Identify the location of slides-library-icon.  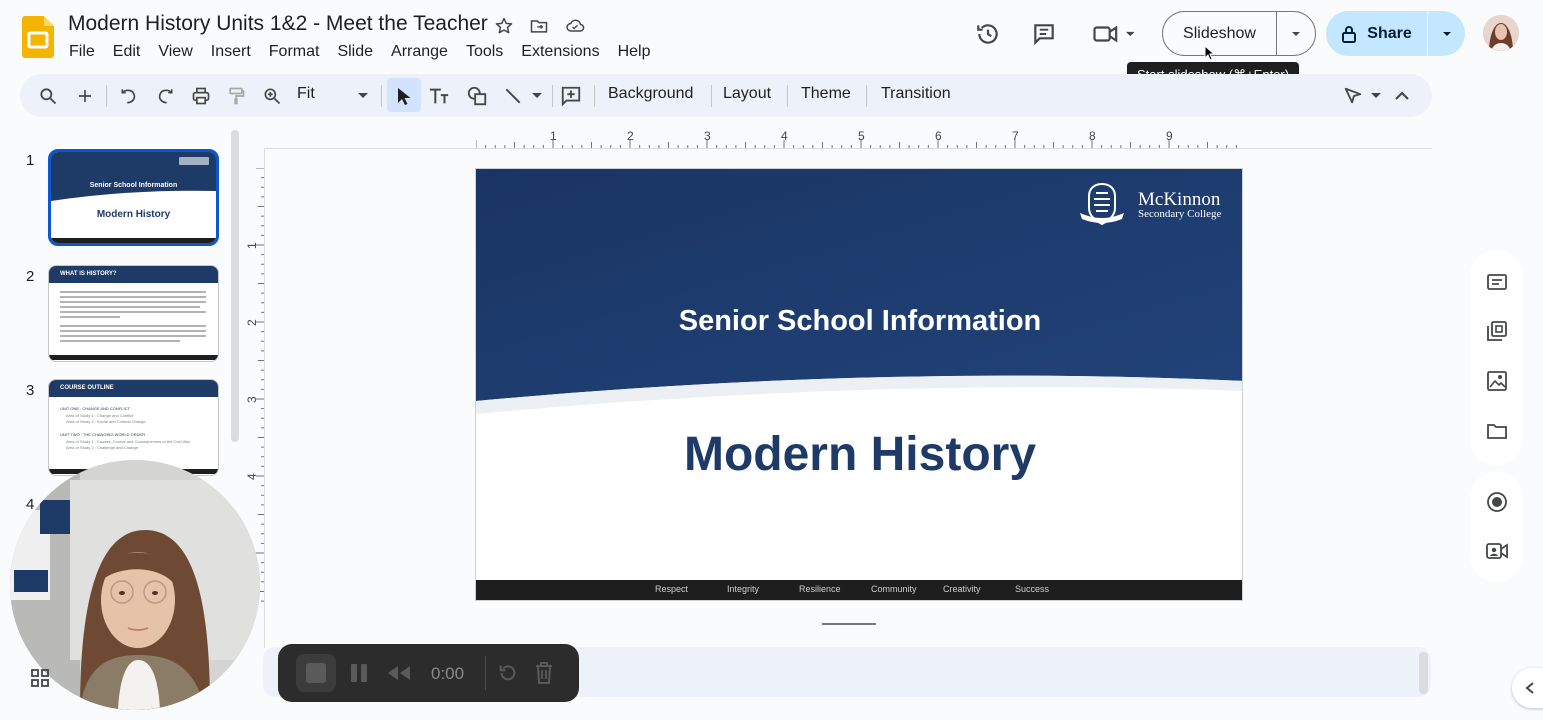
(1497, 331).